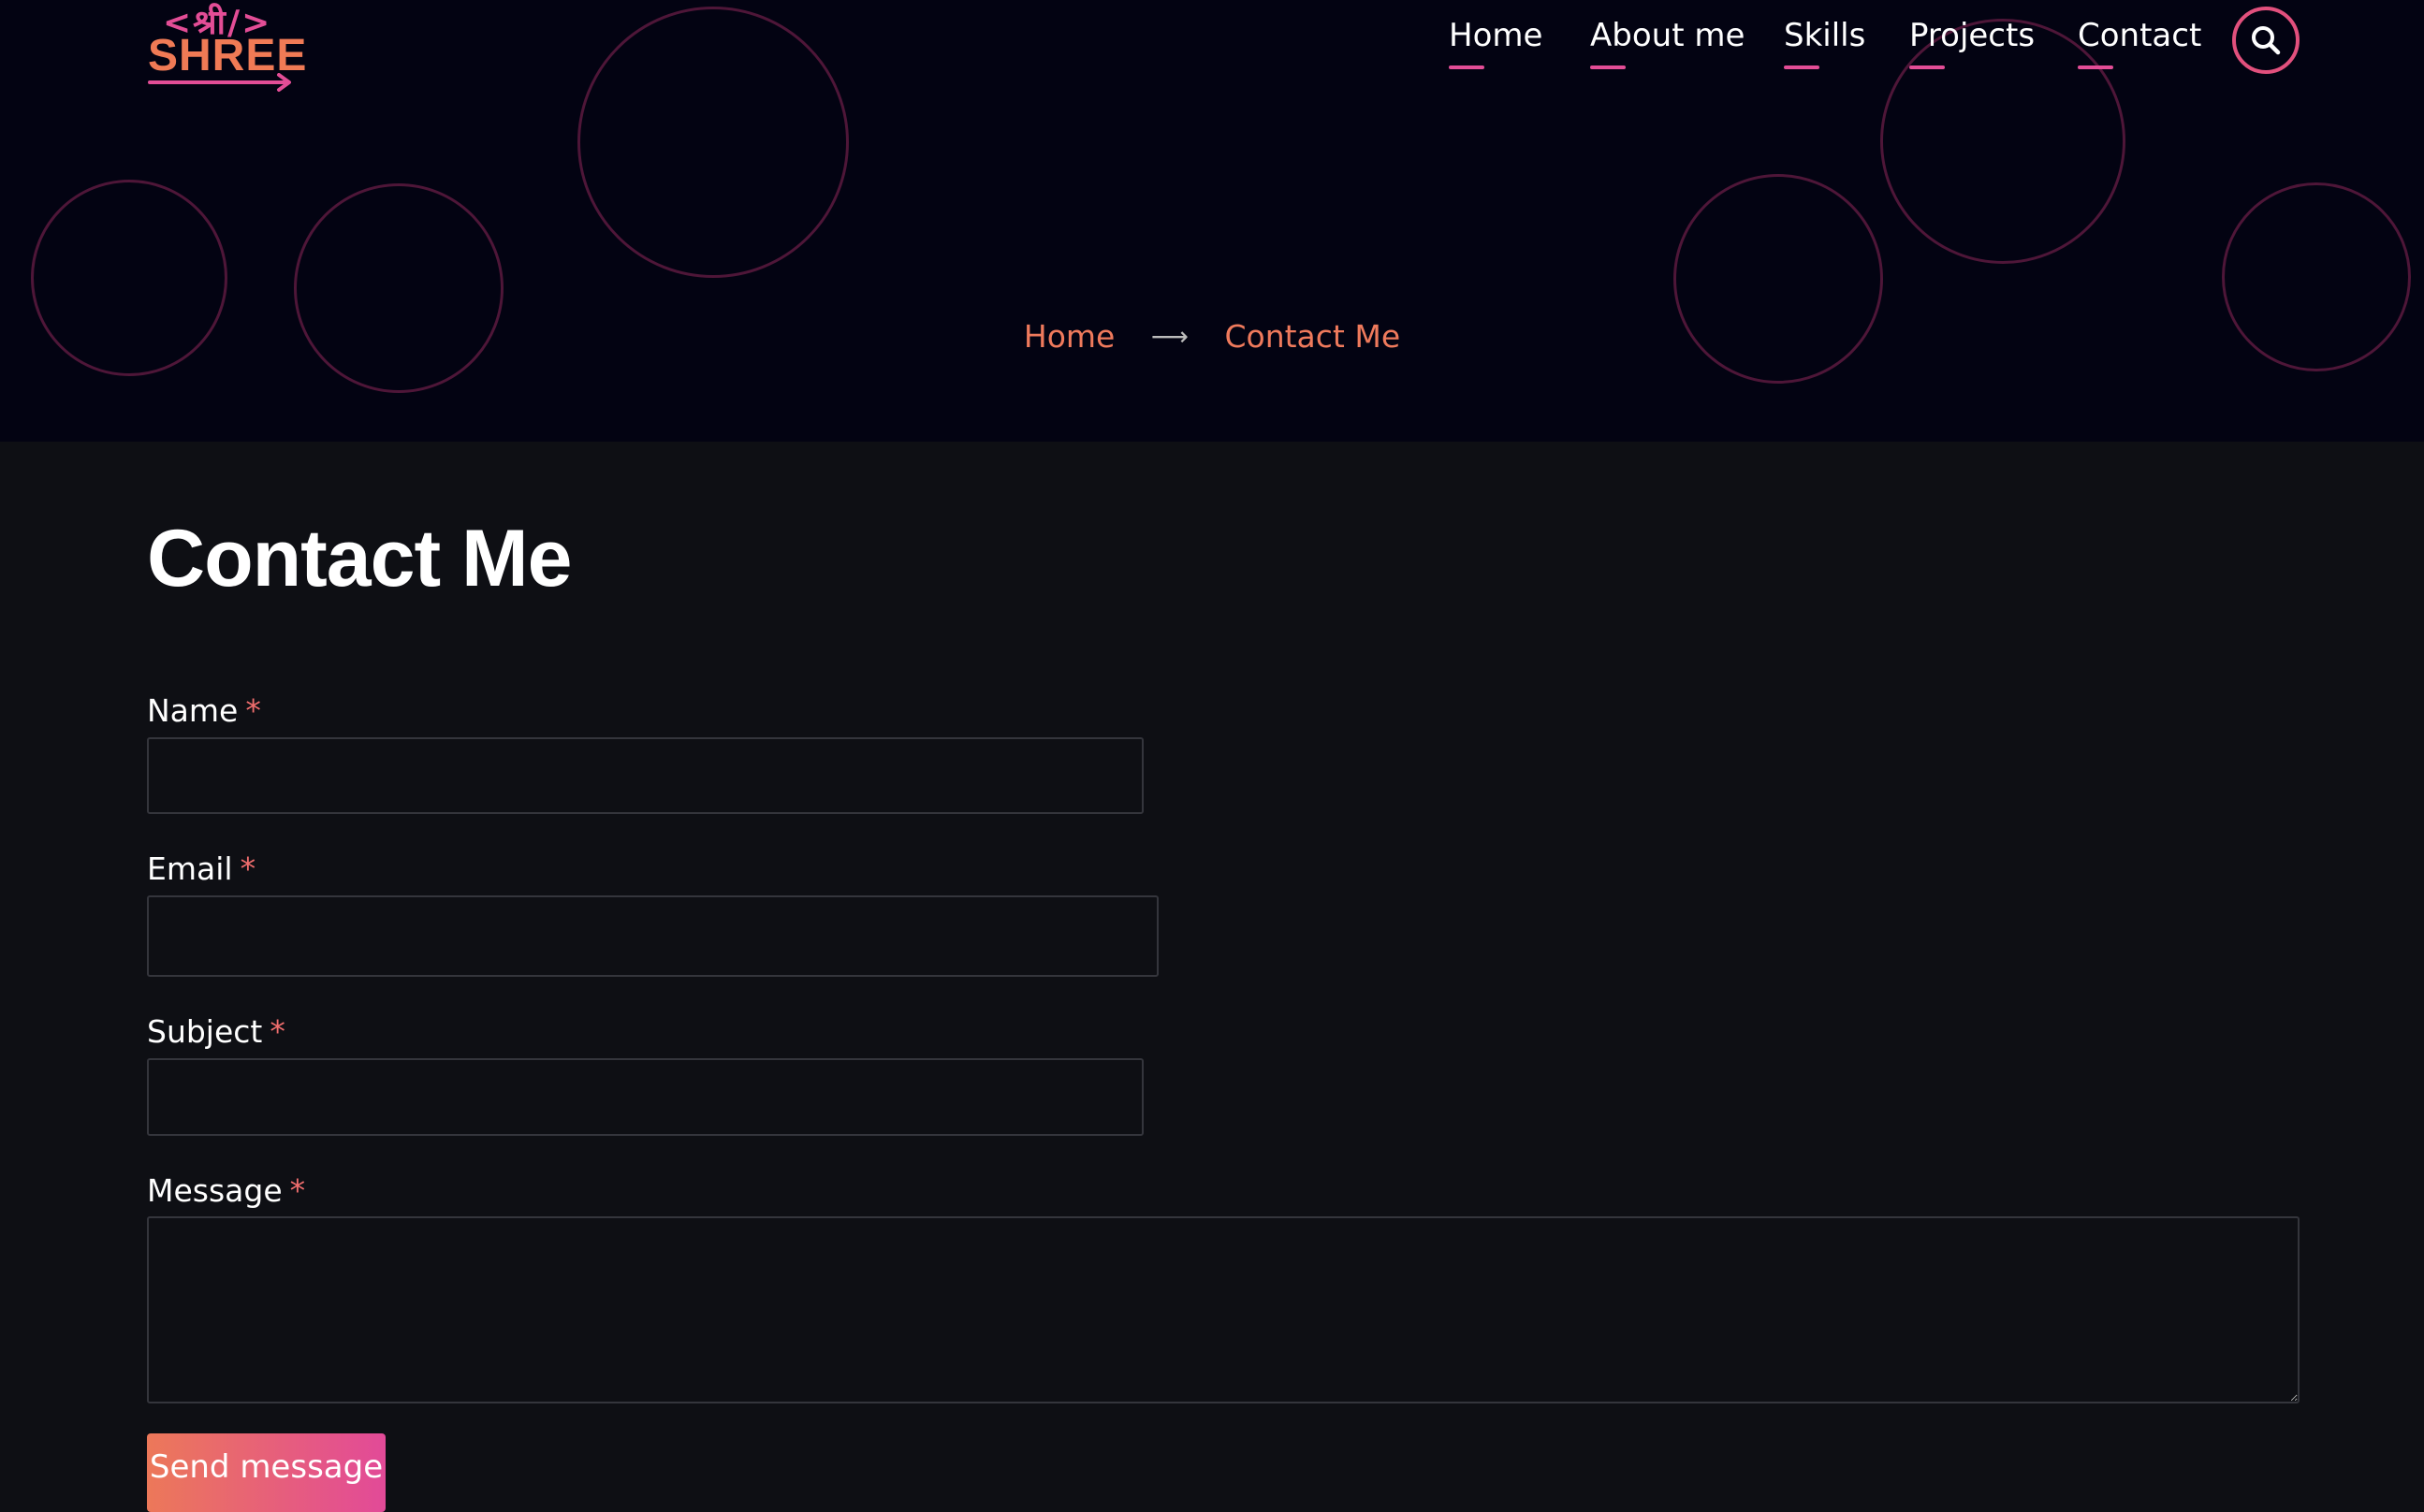 The width and height of the screenshot is (2424, 1512). Describe the element at coordinates (190, 869) in the screenshot. I see `email-label-text: Email` at that location.